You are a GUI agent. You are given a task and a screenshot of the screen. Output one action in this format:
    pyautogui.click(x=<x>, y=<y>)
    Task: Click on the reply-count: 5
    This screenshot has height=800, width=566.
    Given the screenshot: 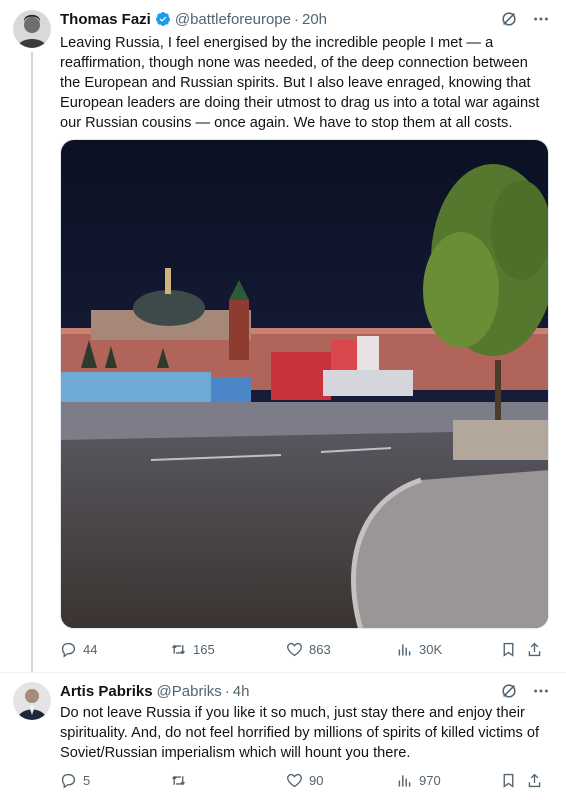 What is the action you would take?
    pyautogui.click(x=87, y=780)
    